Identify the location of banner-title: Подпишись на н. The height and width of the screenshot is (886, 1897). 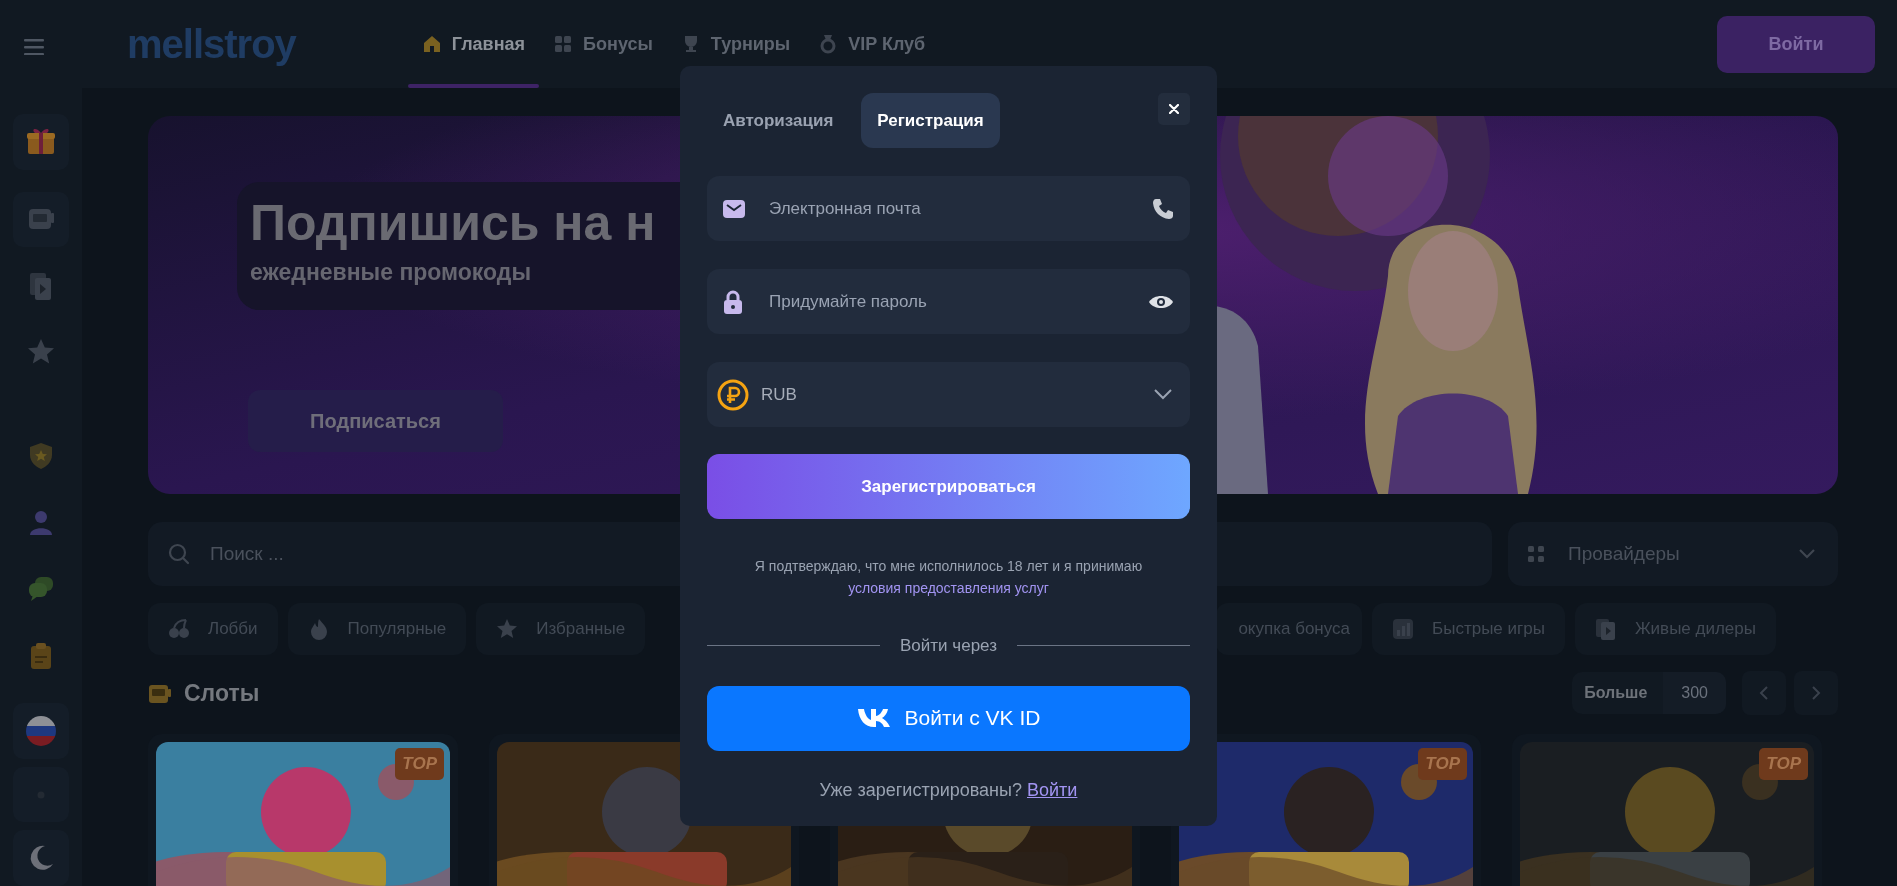
(453, 223).